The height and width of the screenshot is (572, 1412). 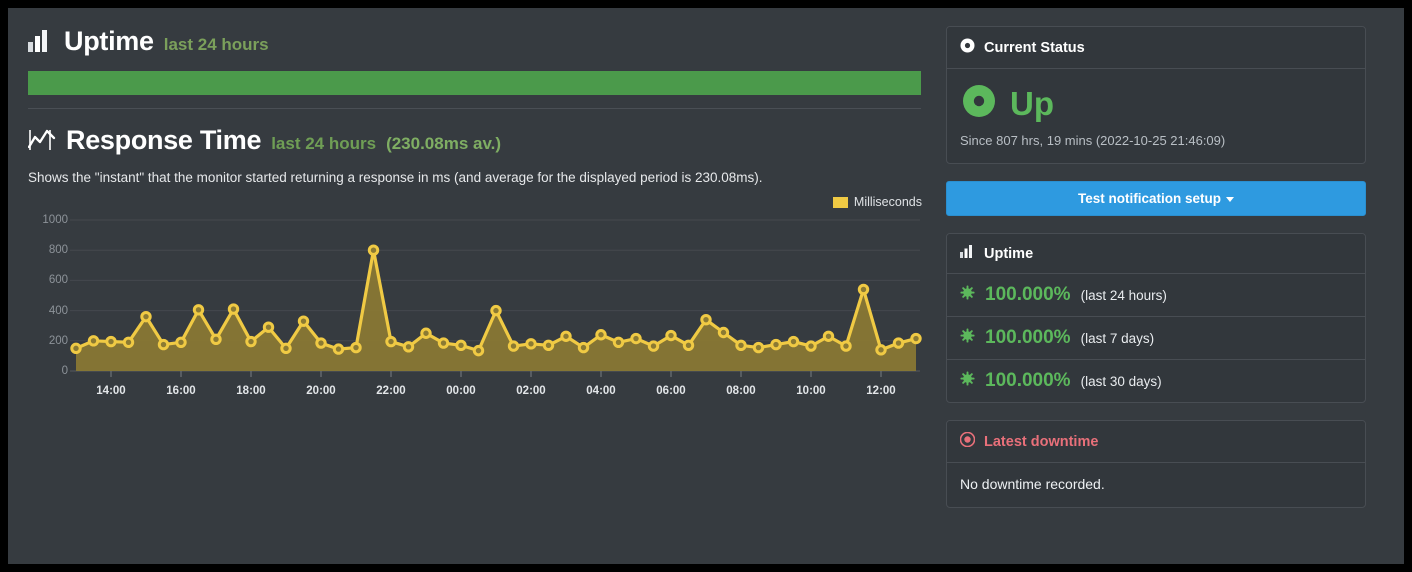 I want to click on chart-y-tick: 400, so click(x=58, y=310).